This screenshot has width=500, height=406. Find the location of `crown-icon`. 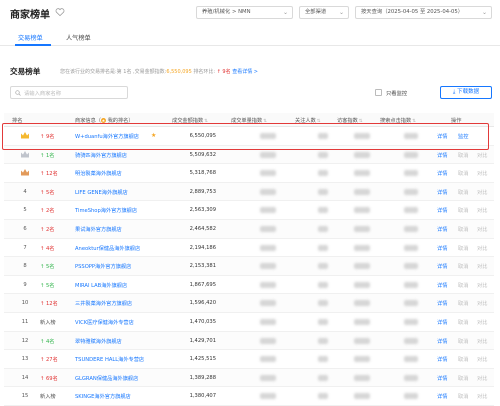

crown-icon is located at coordinates (25, 154).